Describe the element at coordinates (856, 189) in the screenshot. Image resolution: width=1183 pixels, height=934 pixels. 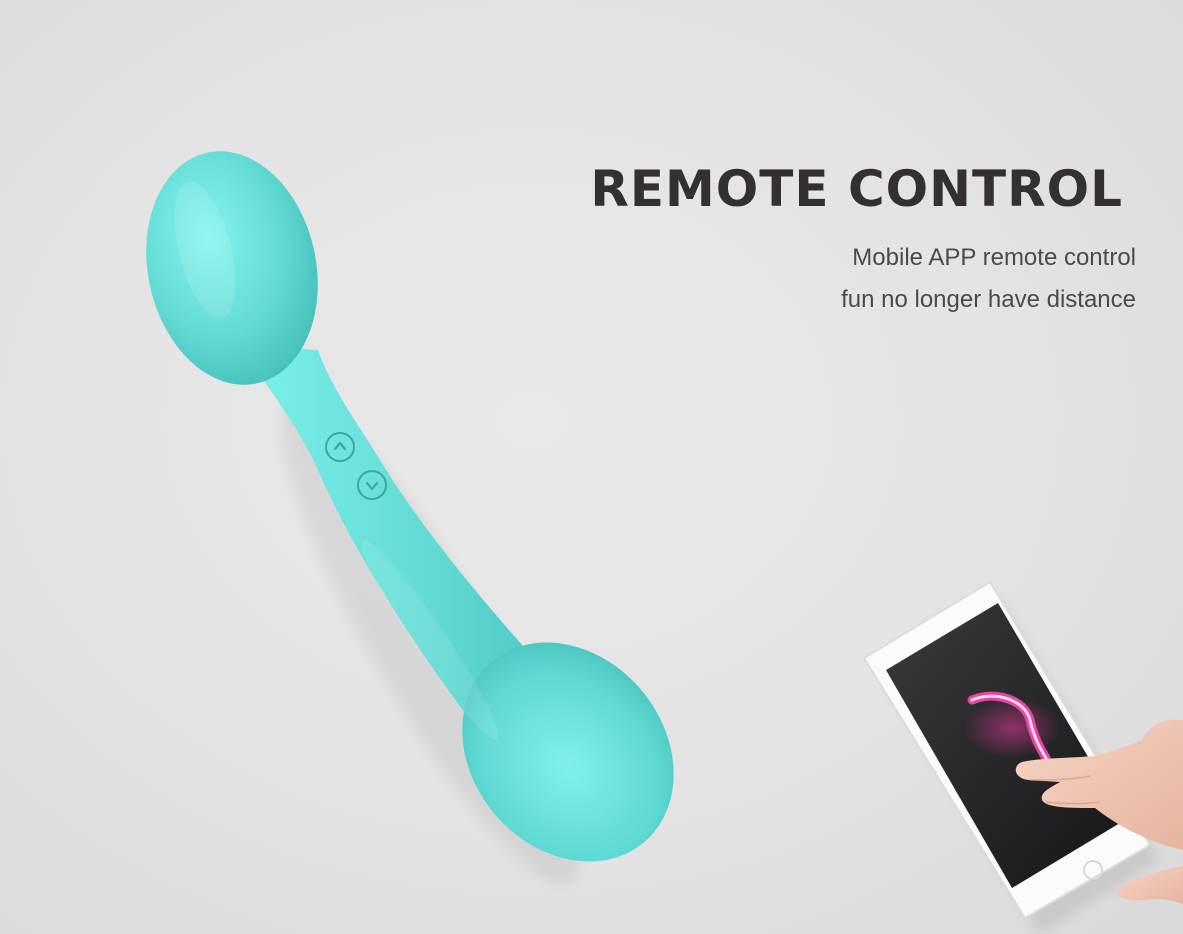
I see `headline: REMOTE CONTROL` at that location.